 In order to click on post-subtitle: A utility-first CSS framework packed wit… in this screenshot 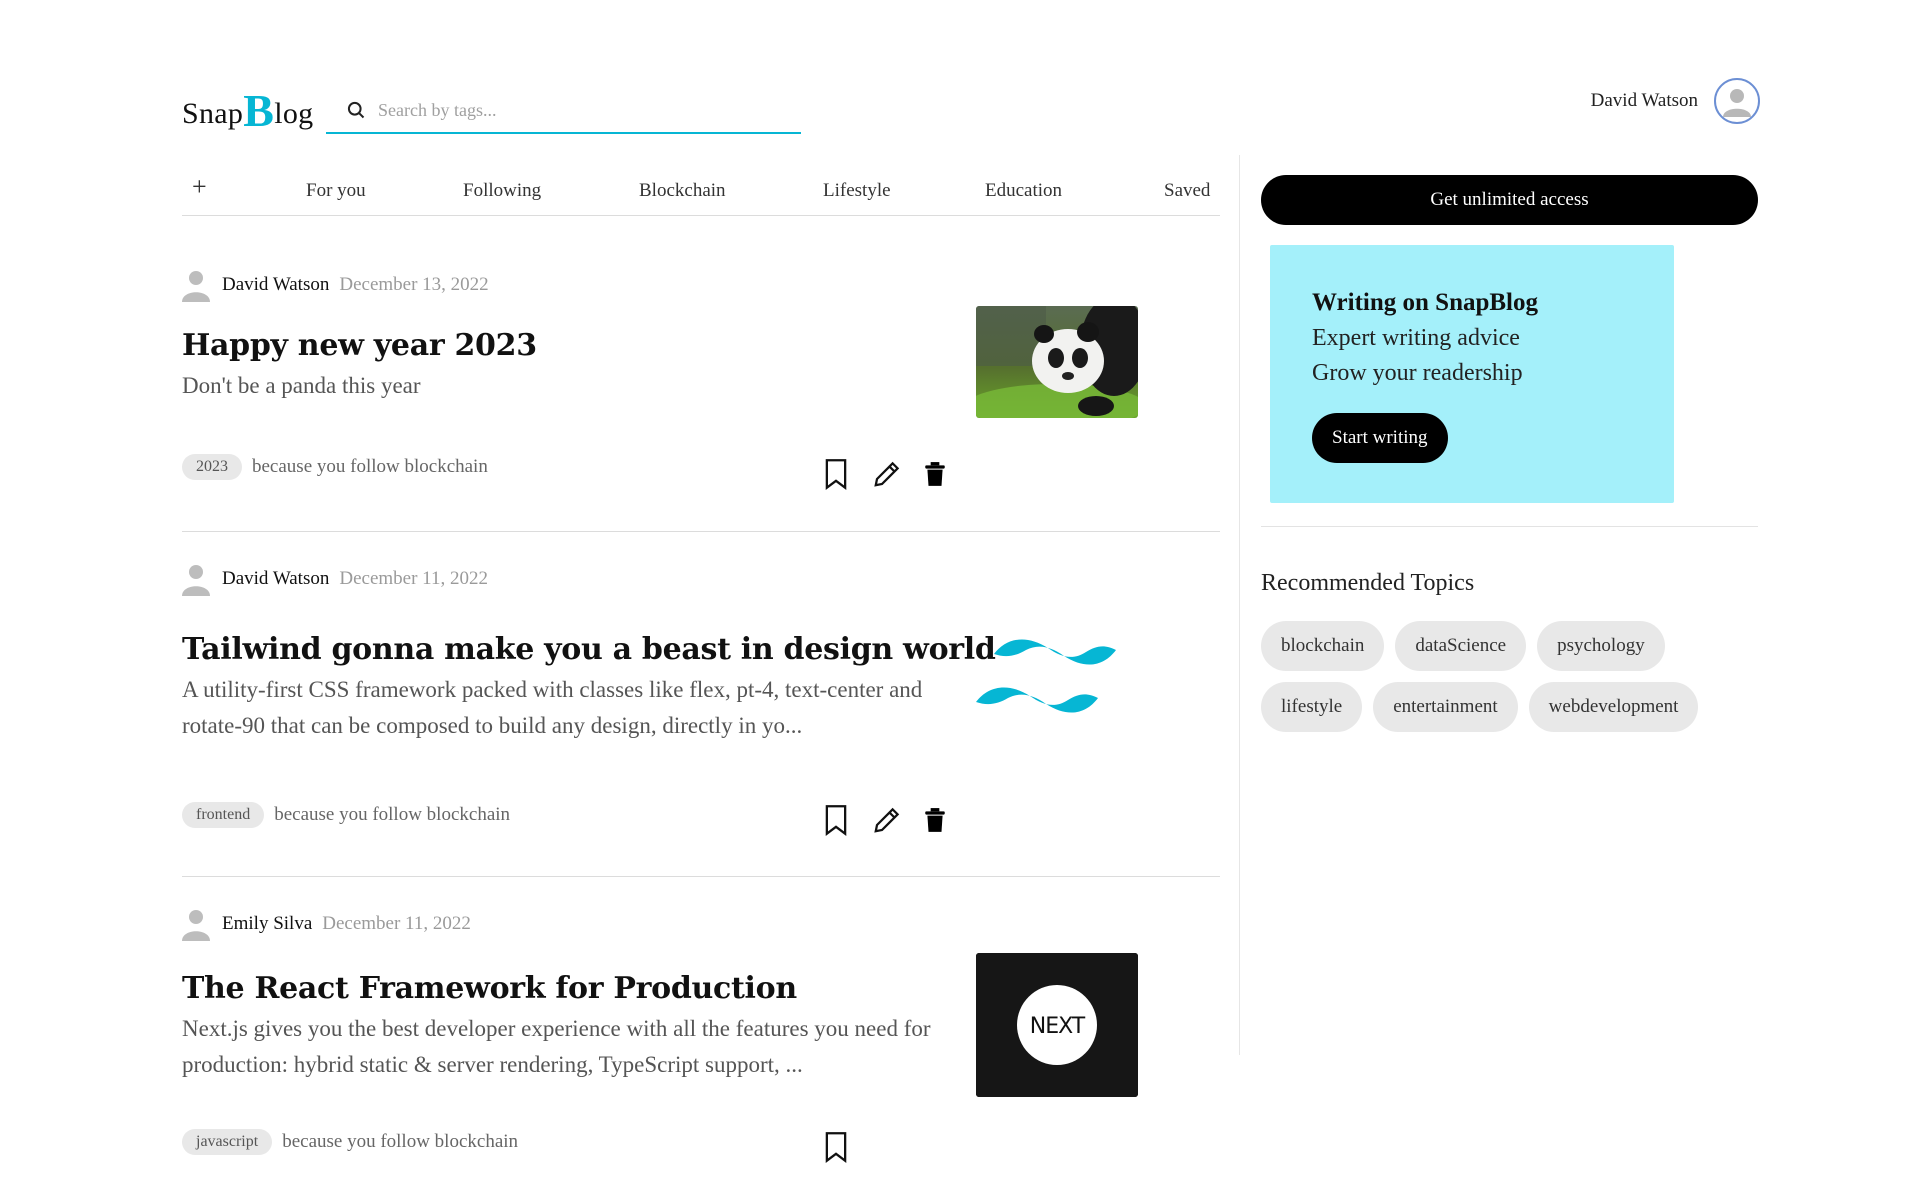, I will do `click(552, 707)`.